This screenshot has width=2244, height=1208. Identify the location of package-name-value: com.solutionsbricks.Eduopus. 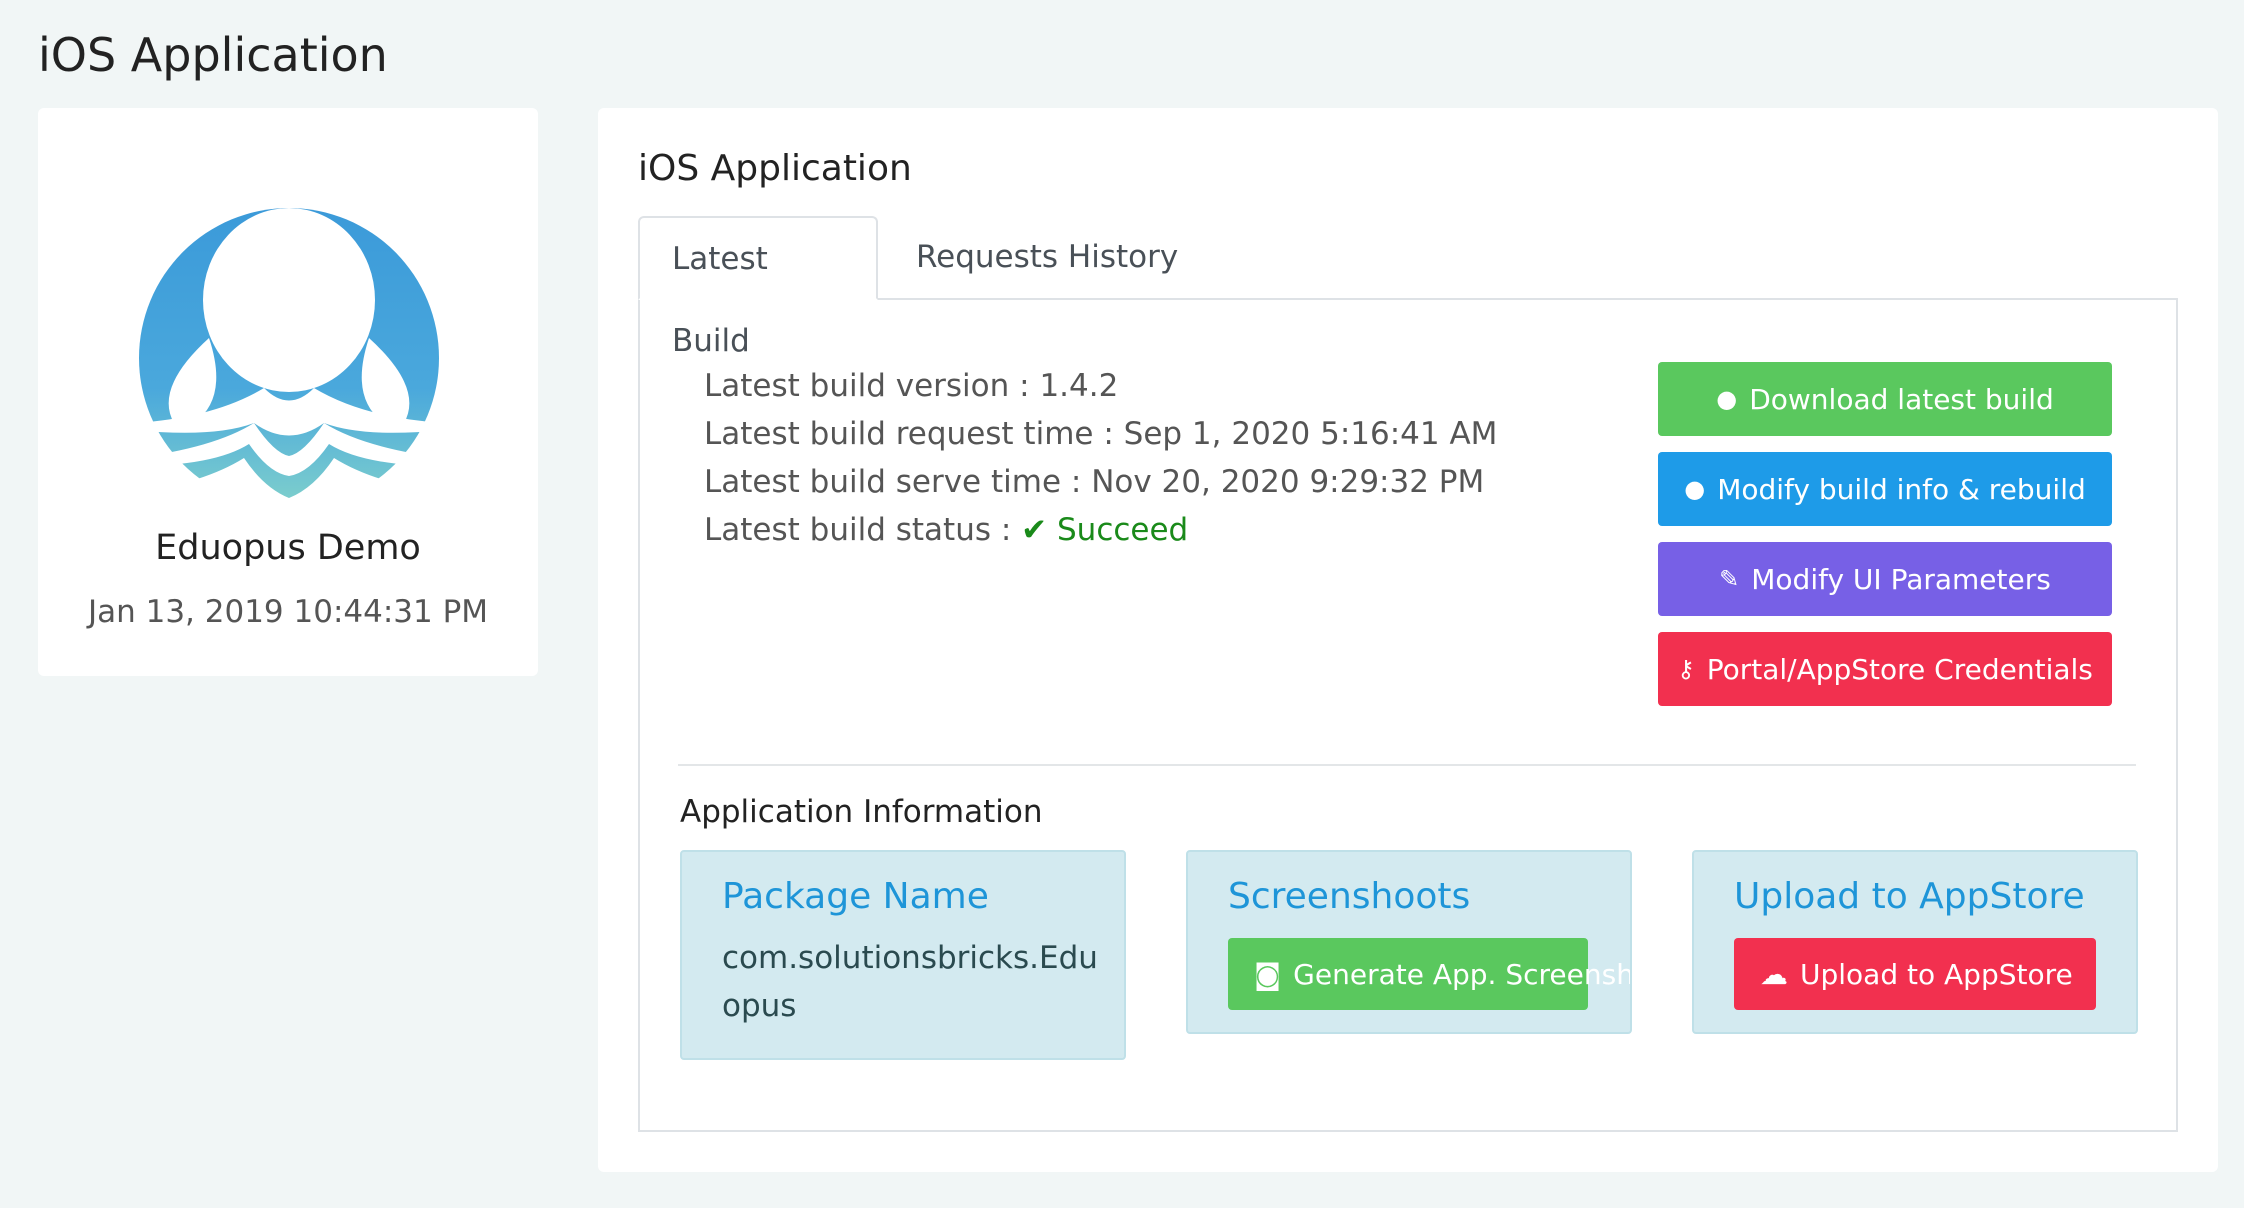
(910, 982).